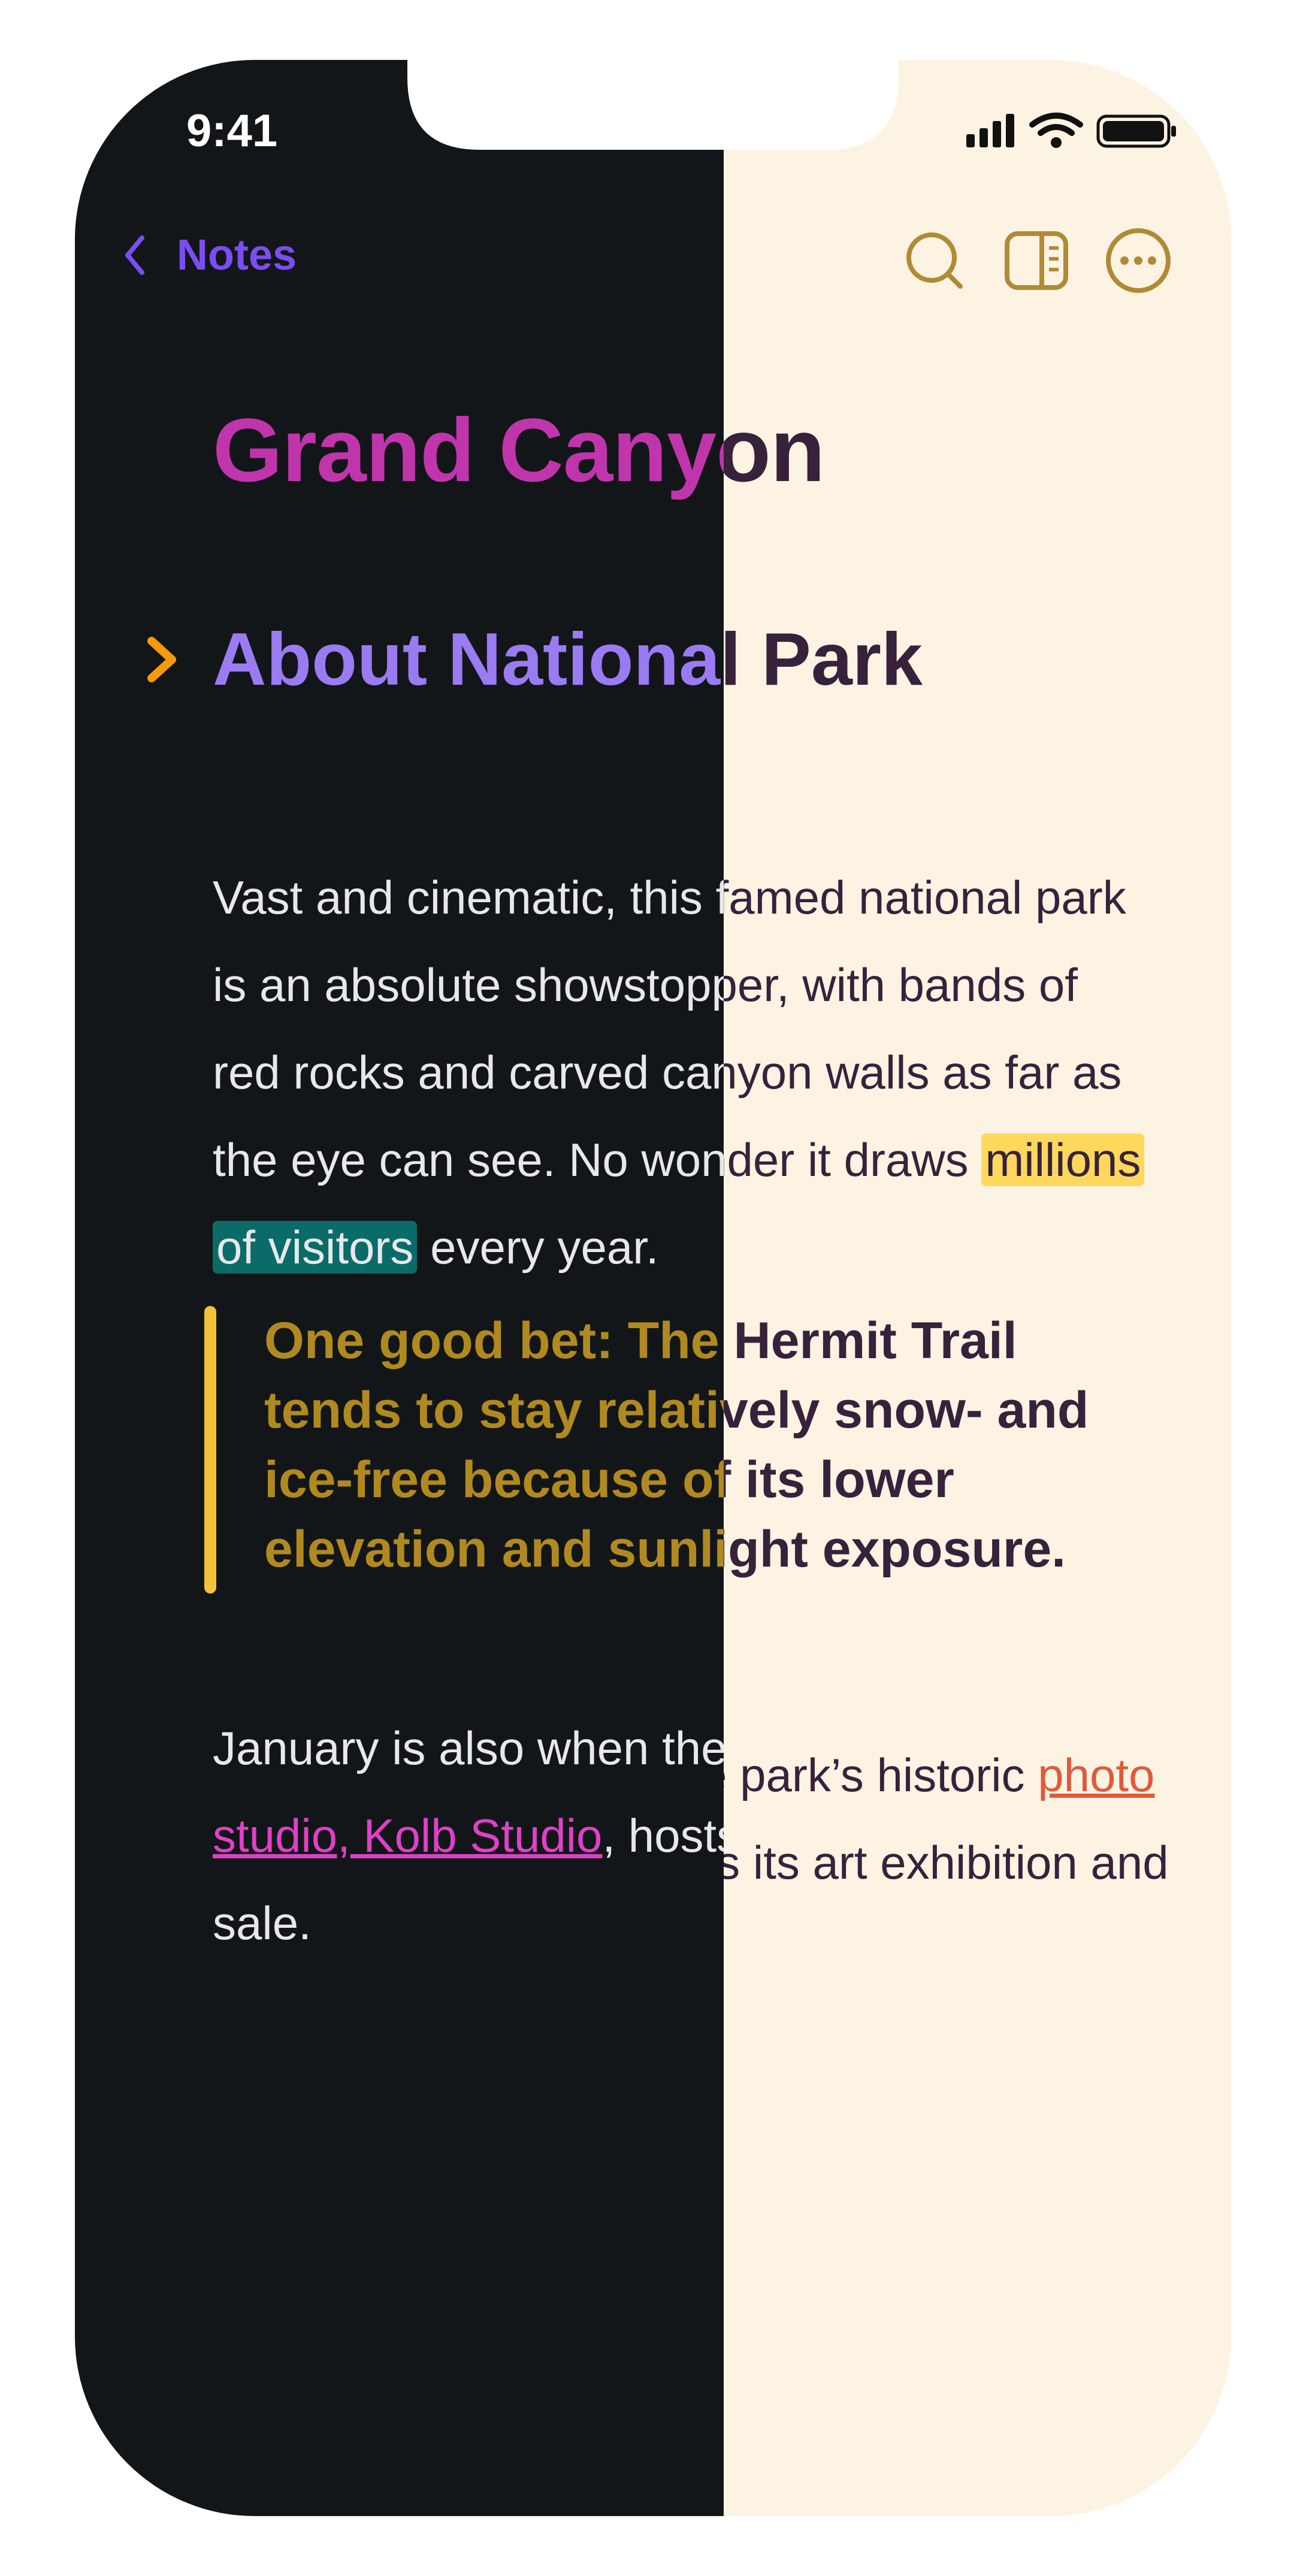 The height and width of the screenshot is (2576, 1303). I want to click on quote-bar, so click(210, 1450).